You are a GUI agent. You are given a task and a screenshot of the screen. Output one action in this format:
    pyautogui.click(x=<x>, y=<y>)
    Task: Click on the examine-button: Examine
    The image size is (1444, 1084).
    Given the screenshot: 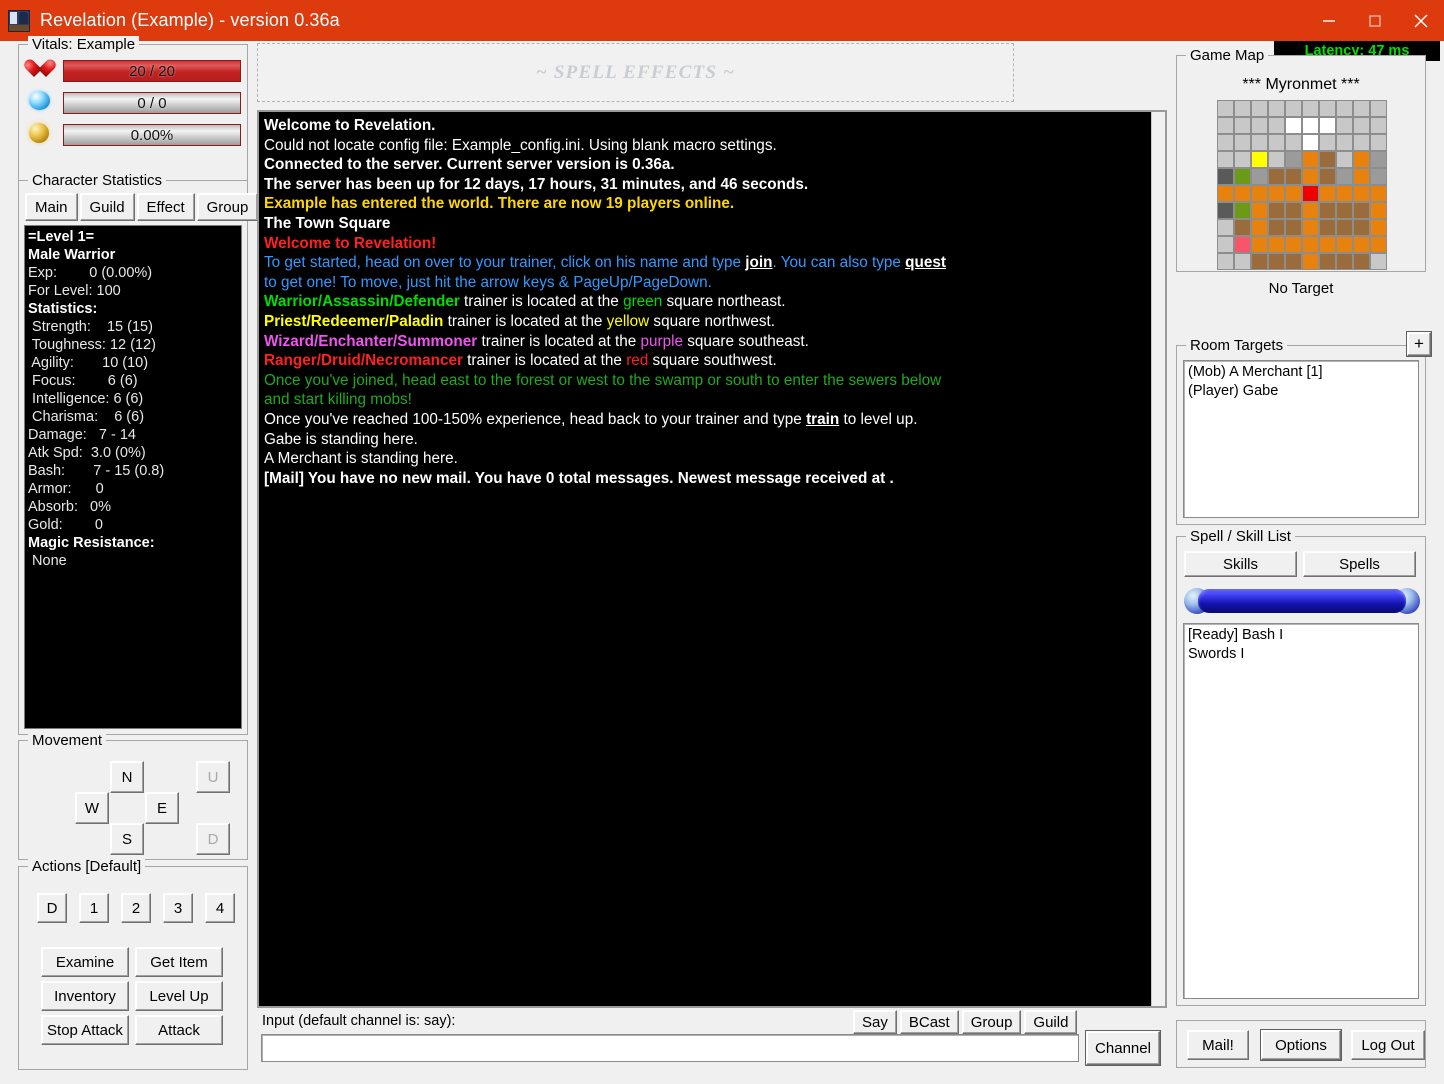 What is the action you would take?
    pyautogui.click(x=85, y=962)
    